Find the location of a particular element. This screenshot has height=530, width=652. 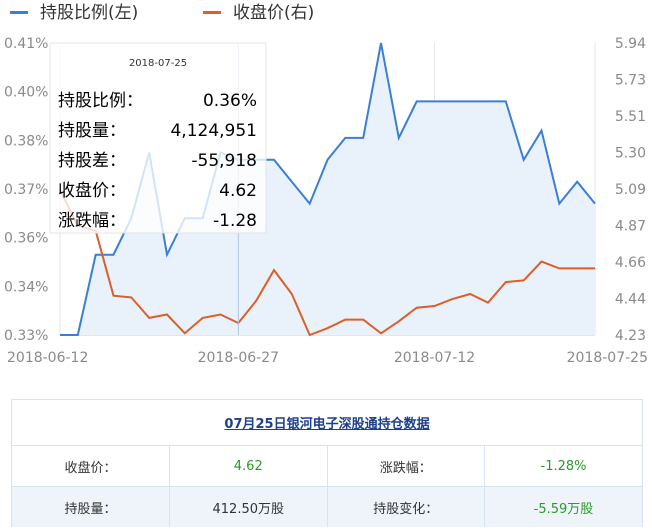

tooltip-label: 持股量： is located at coordinates (92, 131).